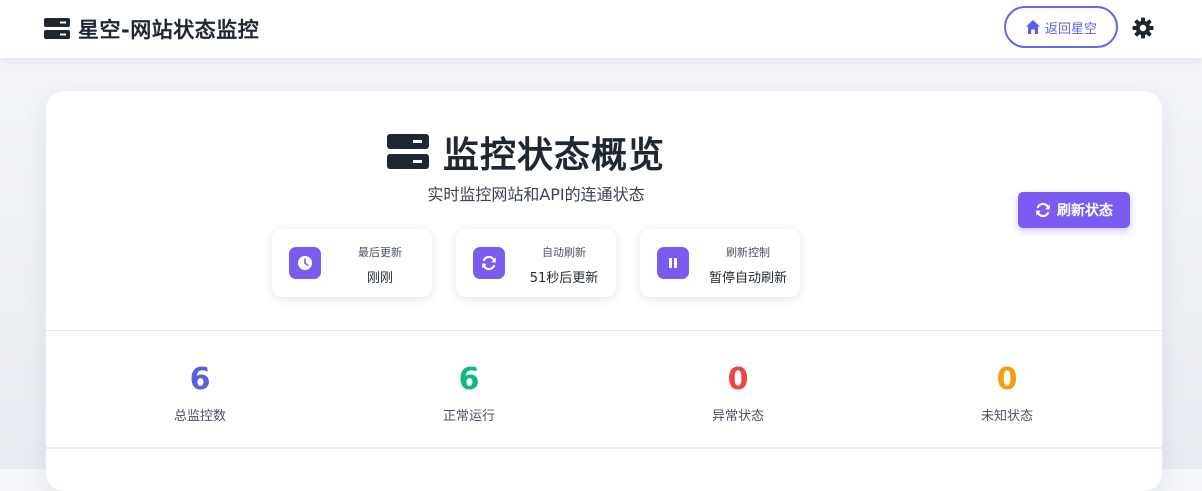 Image resolution: width=1202 pixels, height=491 pixels. What do you see at coordinates (199, 416) in the screenshot?
I see `stat-label: 总监控数` at bounding box center [199, 416].